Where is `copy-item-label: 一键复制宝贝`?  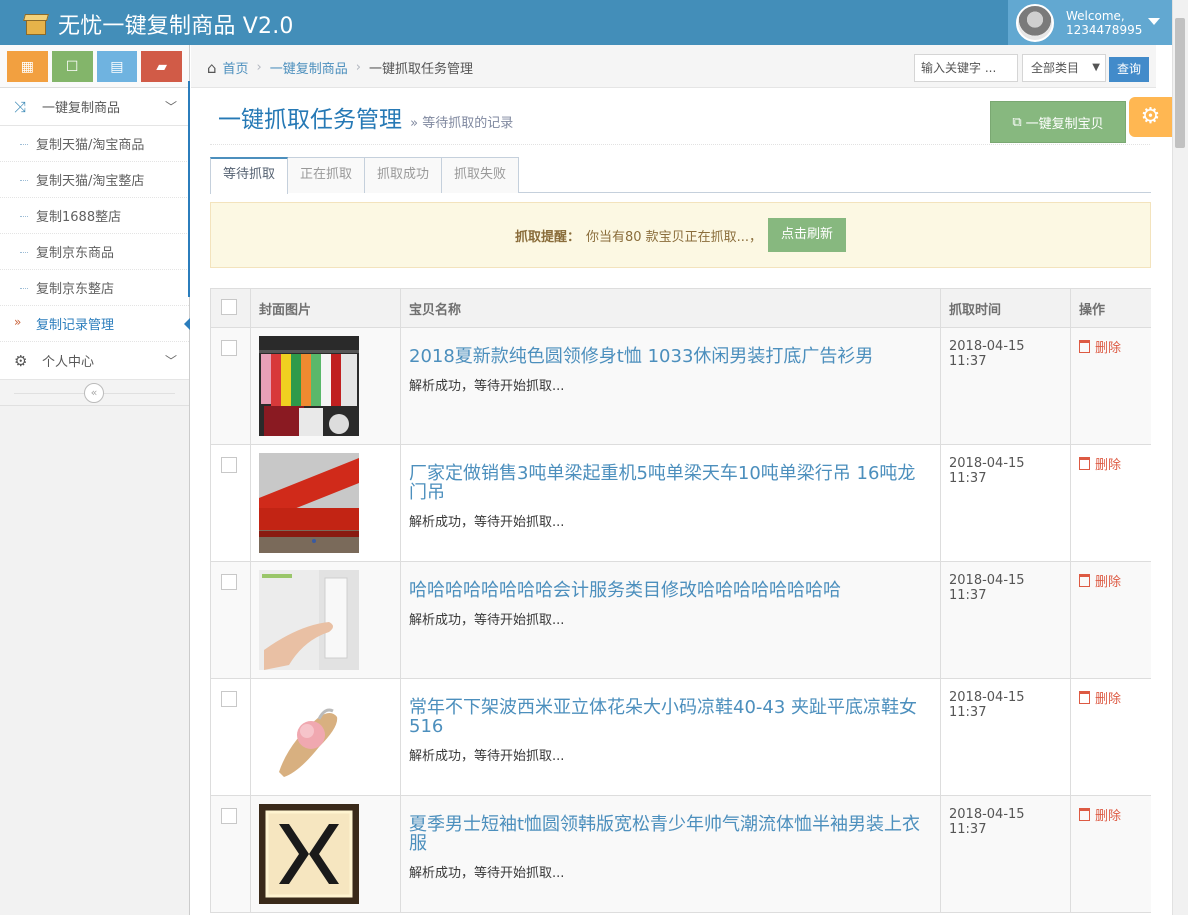 copy-item-label: 一键复制宝贝 is located at coordinates (1064, 124).